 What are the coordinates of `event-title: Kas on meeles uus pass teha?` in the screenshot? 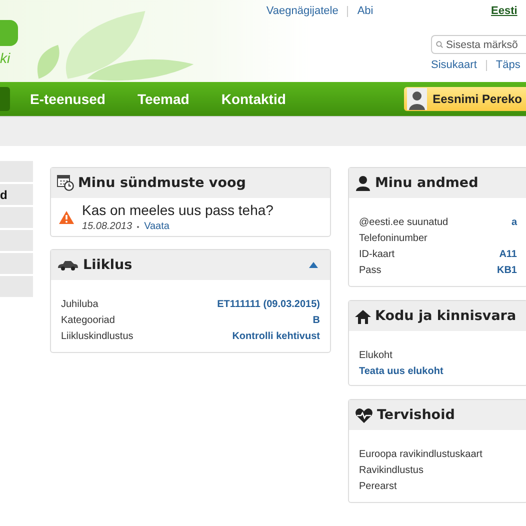 It's located at (178, 210).